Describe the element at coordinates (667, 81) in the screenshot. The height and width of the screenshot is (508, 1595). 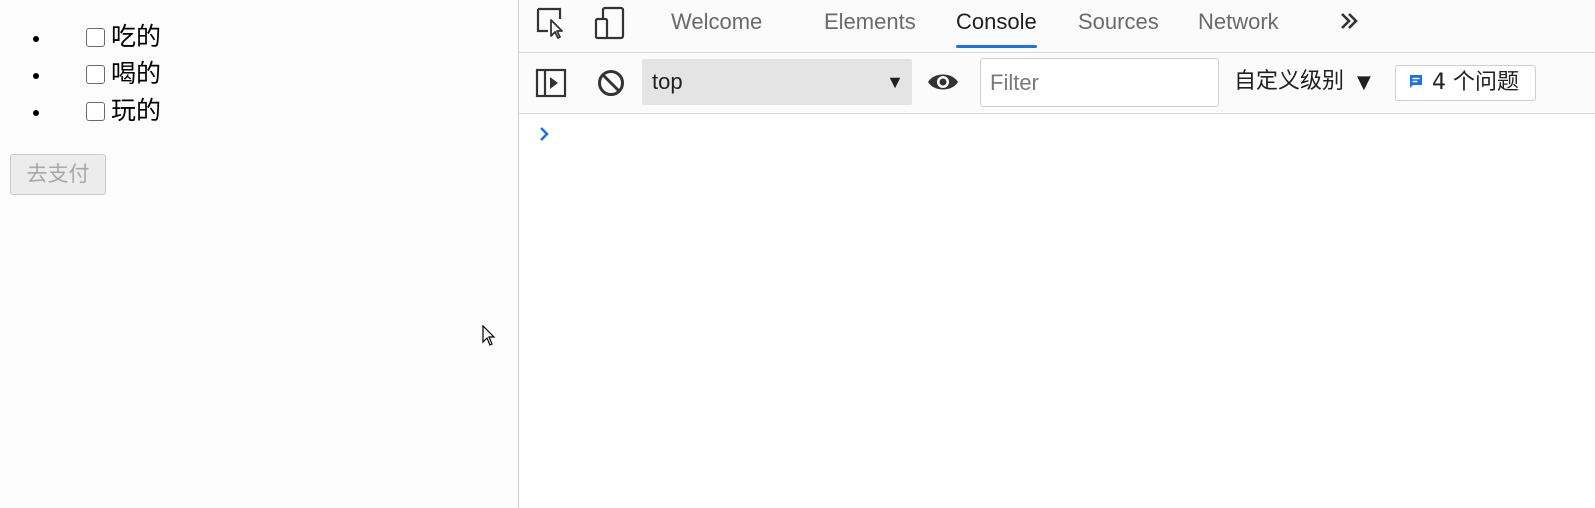
I see `context-selector-value: top` at that location.